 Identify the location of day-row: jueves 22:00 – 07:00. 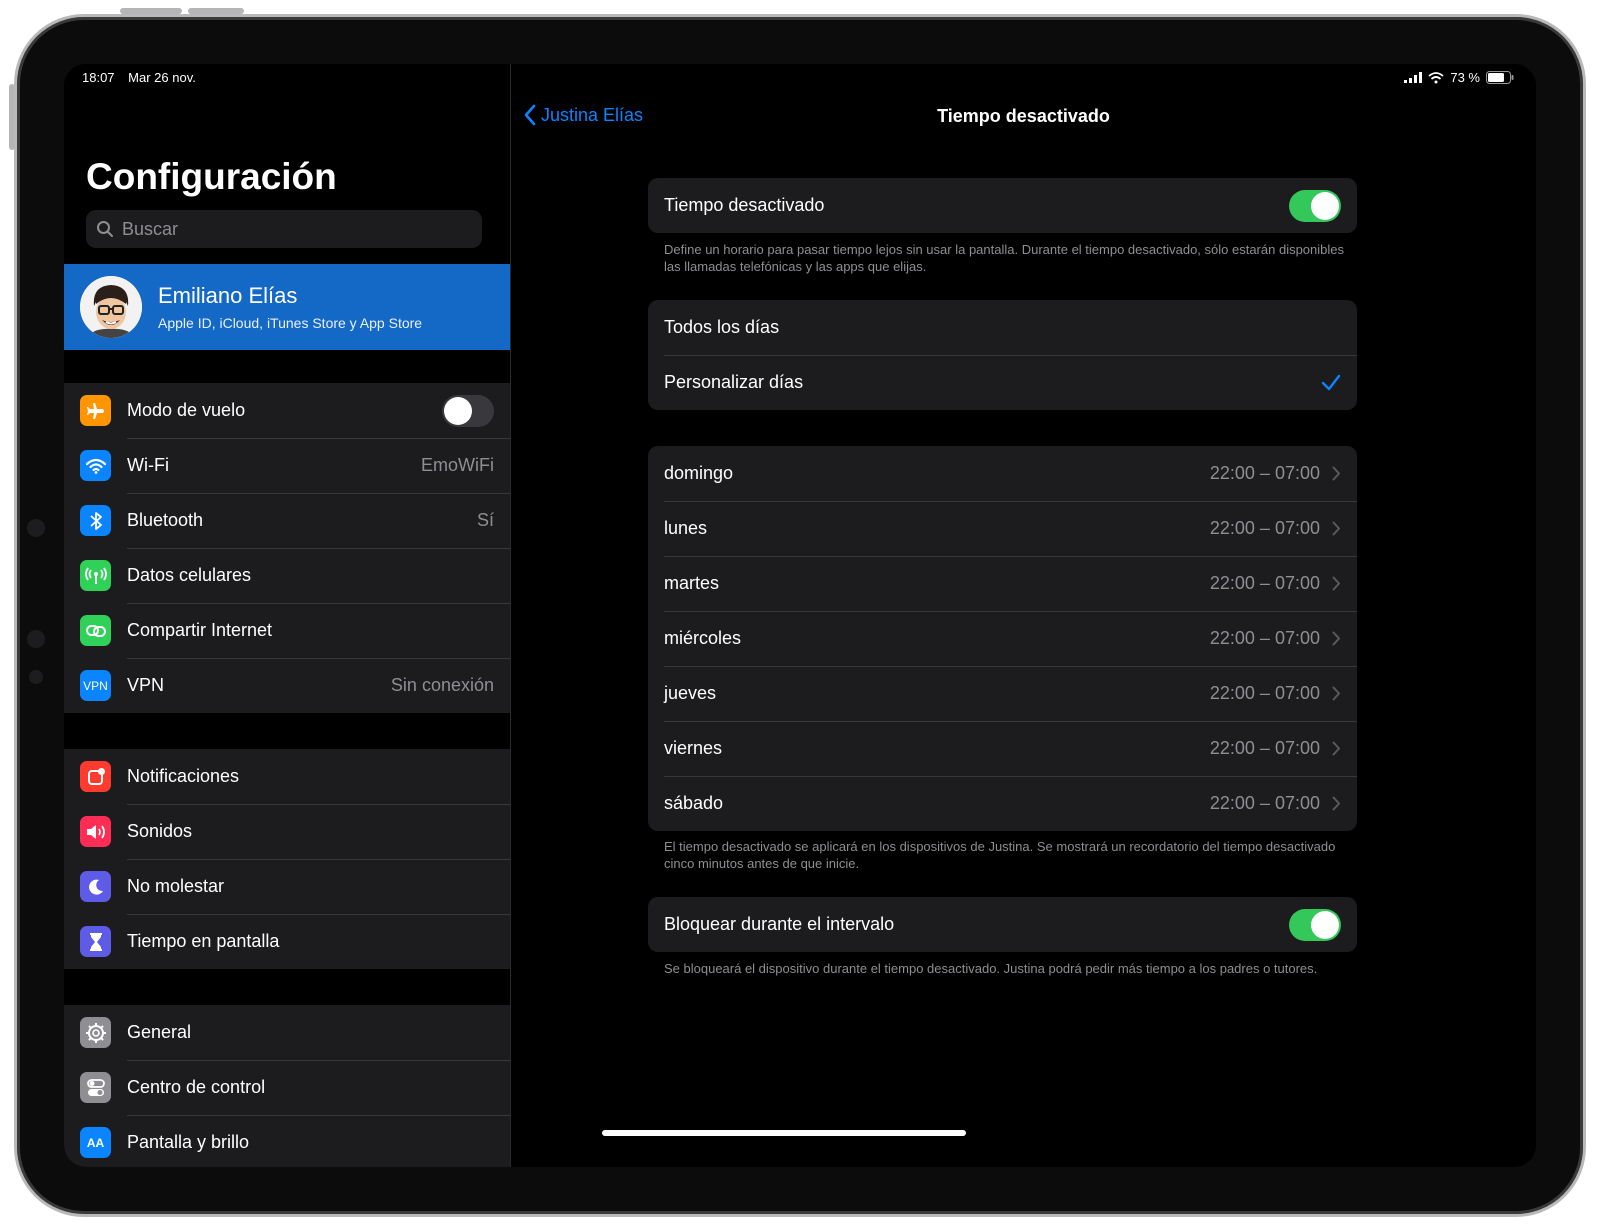
(1002, 693).